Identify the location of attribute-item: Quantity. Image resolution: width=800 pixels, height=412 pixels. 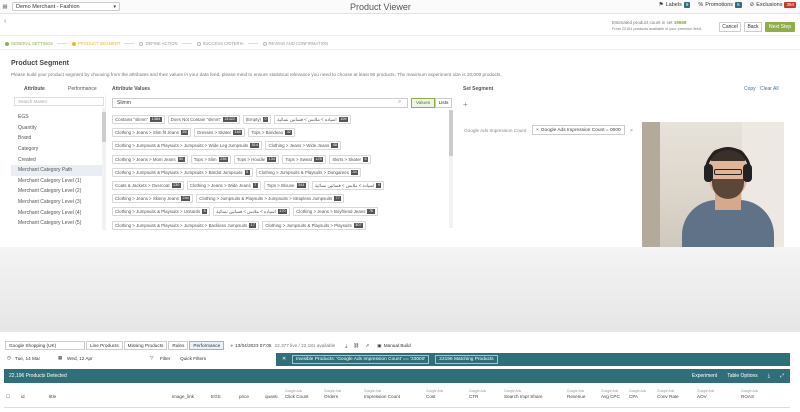
(58, 128).